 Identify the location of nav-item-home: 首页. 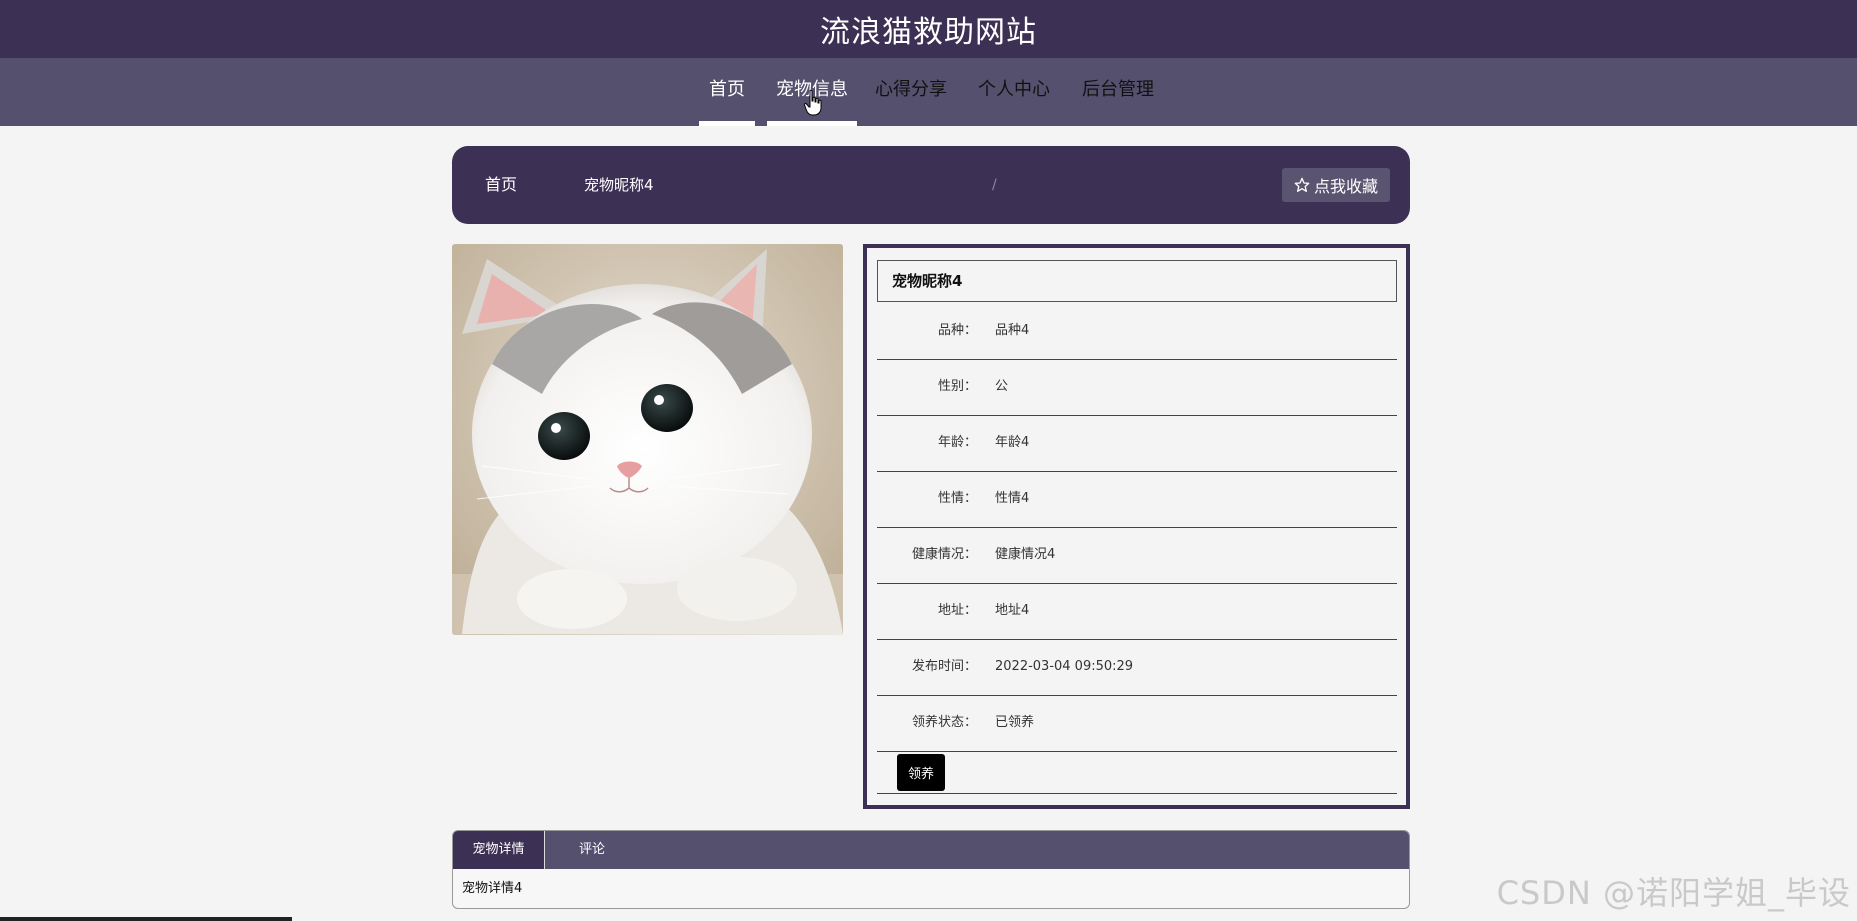
(727, 92).